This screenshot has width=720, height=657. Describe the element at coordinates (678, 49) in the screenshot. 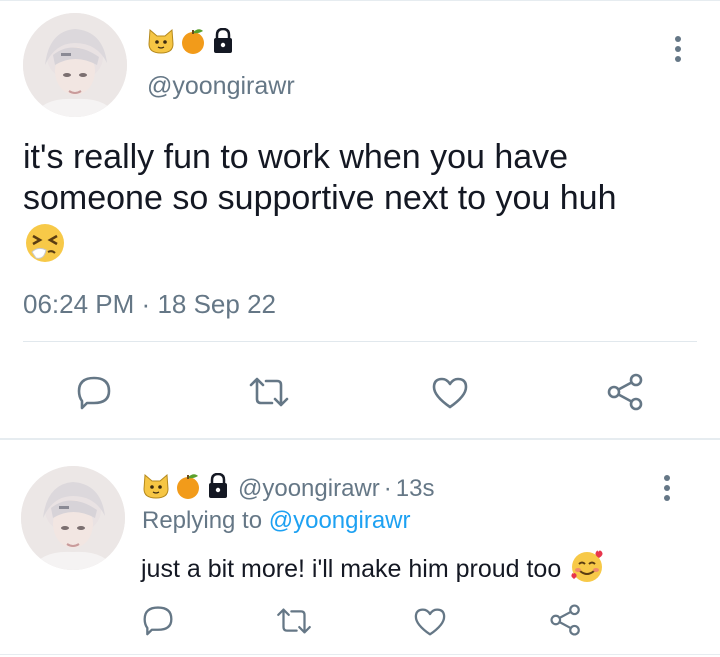

I see `more-options-icon` at that location.